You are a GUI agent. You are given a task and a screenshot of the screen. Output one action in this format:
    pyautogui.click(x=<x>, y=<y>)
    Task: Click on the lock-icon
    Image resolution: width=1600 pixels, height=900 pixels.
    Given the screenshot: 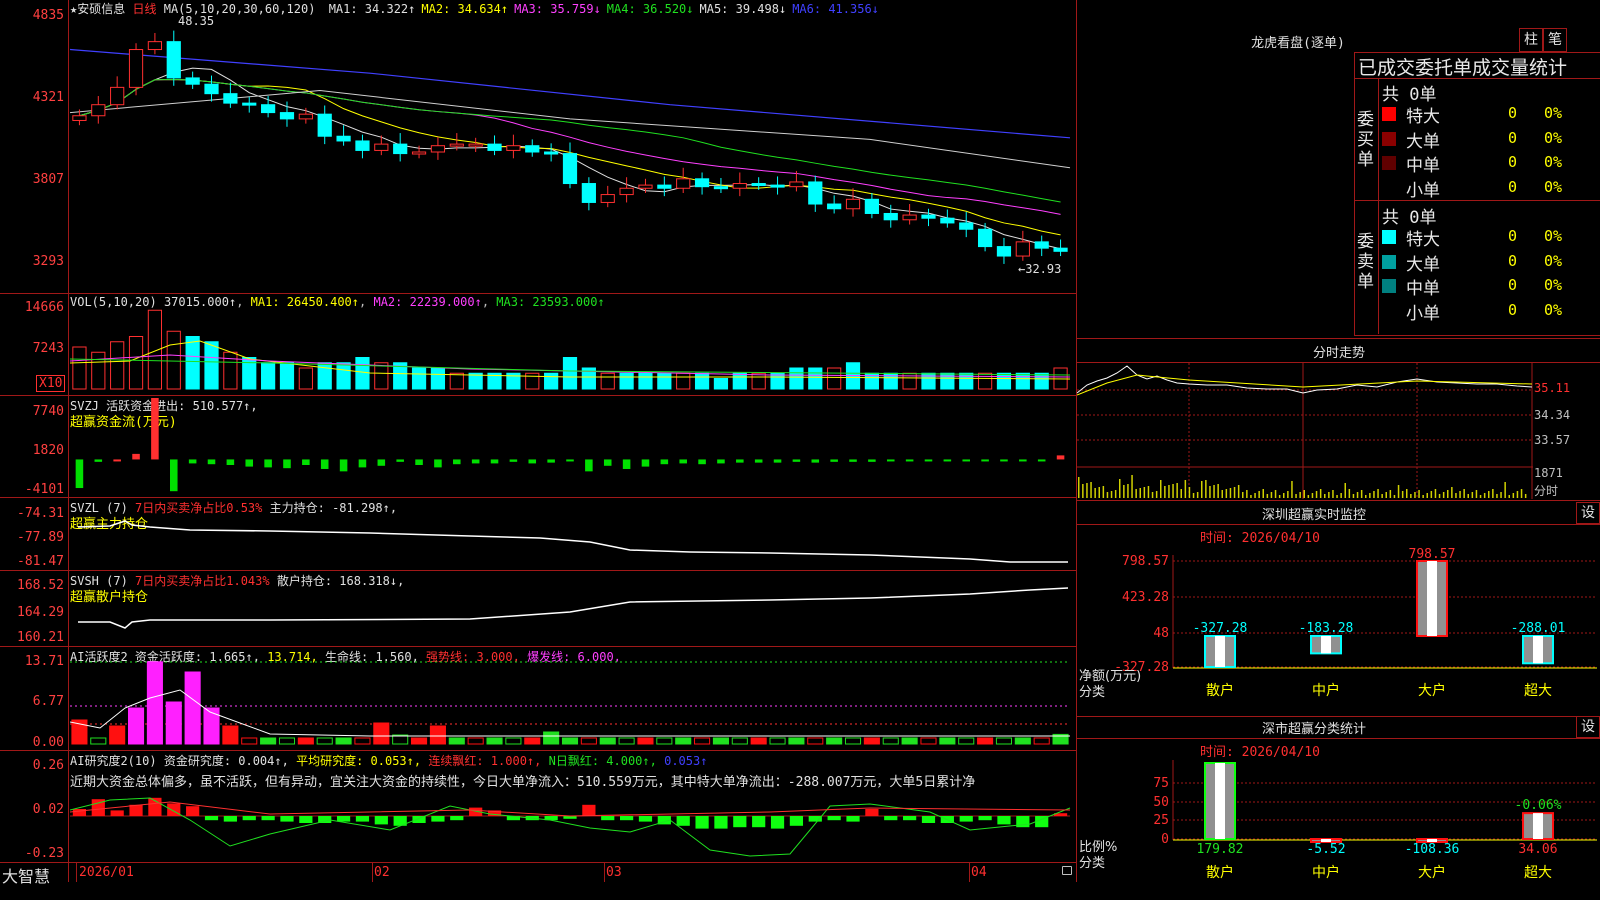 What is the action you would take?
    pyautogui.click(x=1067, y=870)
    